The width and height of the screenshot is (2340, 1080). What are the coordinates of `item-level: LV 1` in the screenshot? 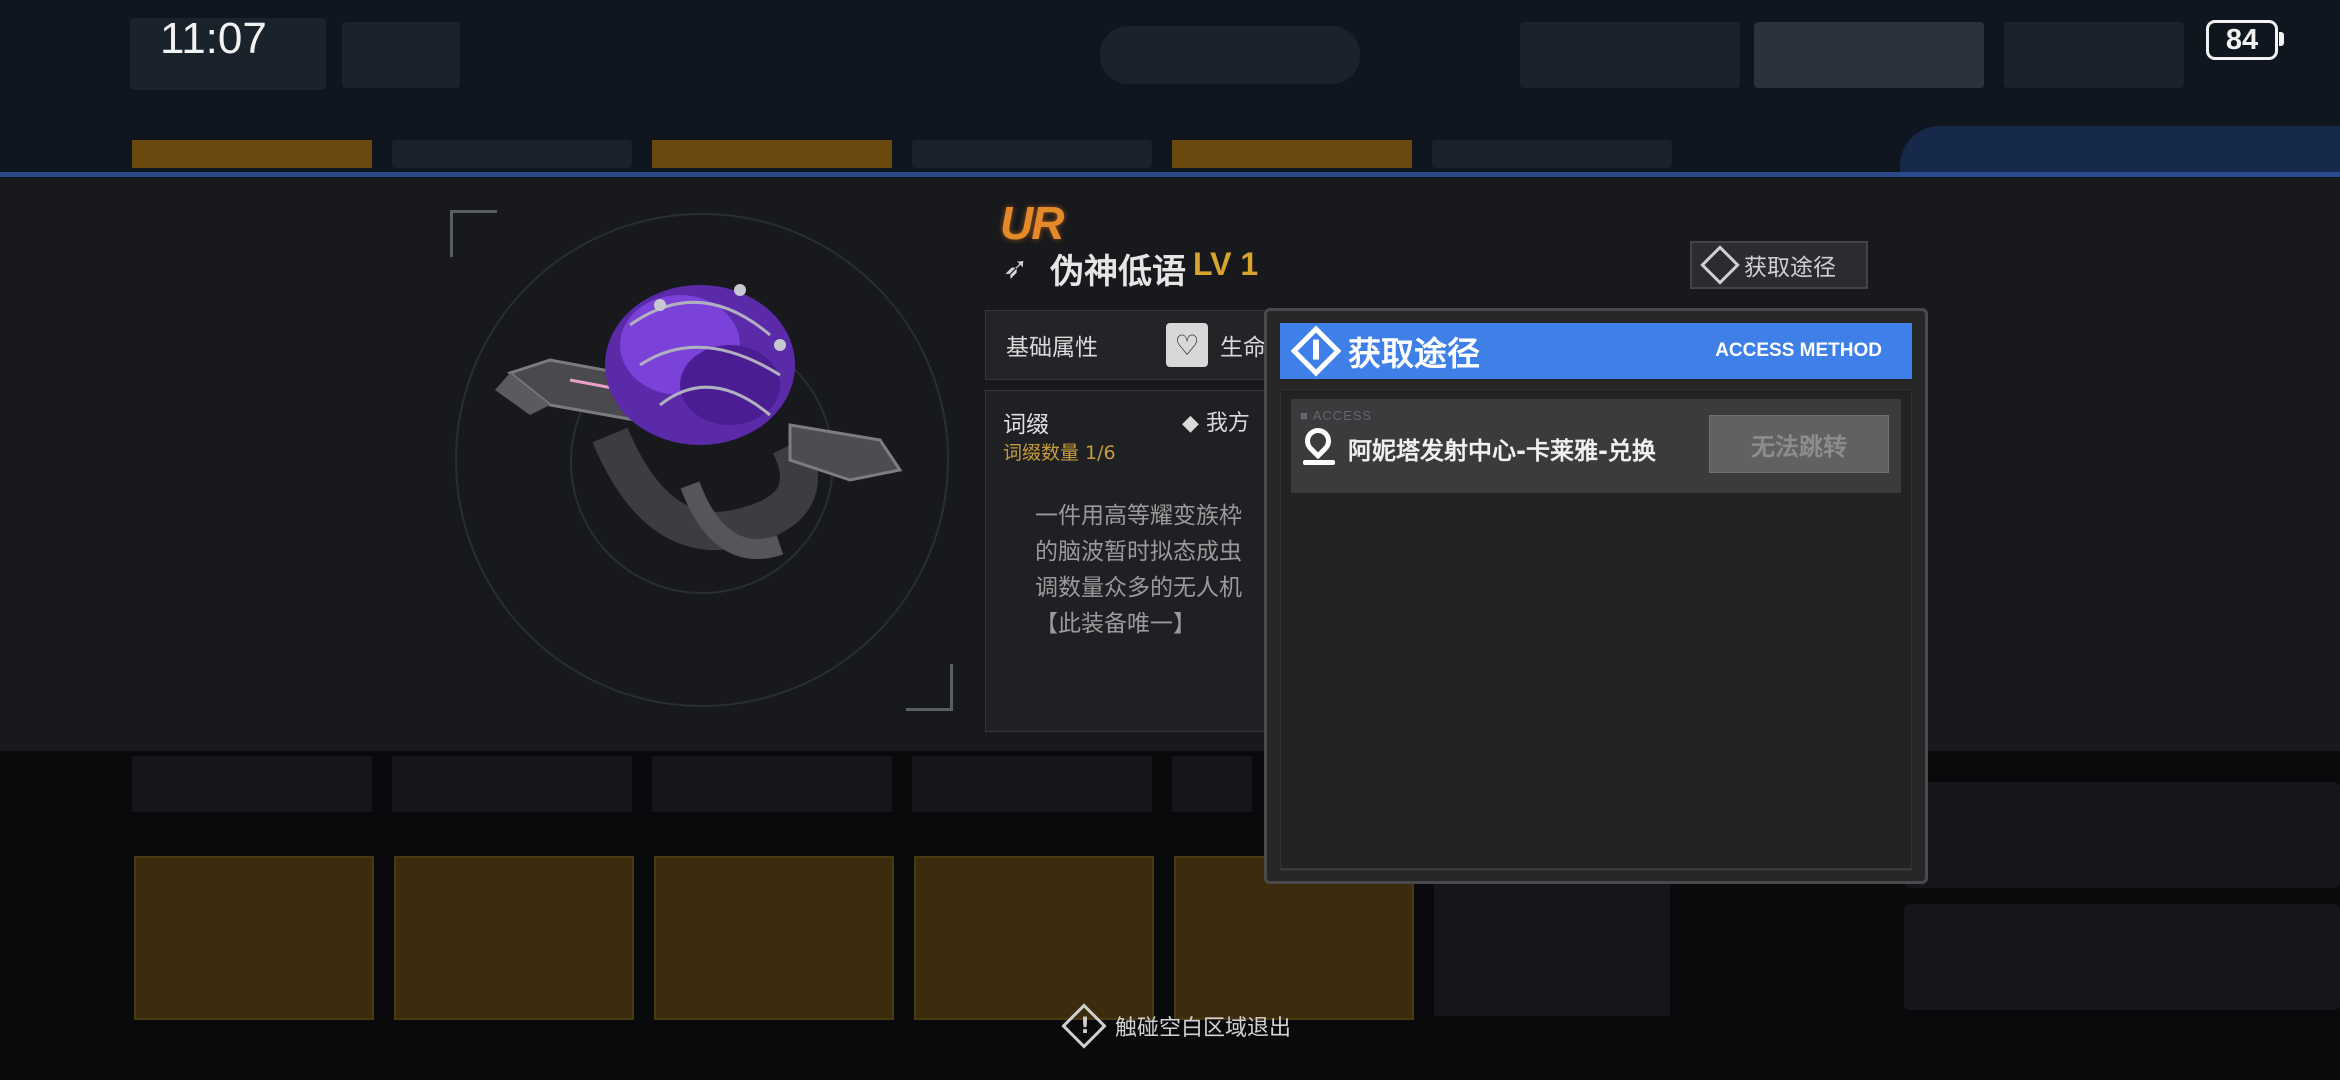 It's located at (1226, 264).